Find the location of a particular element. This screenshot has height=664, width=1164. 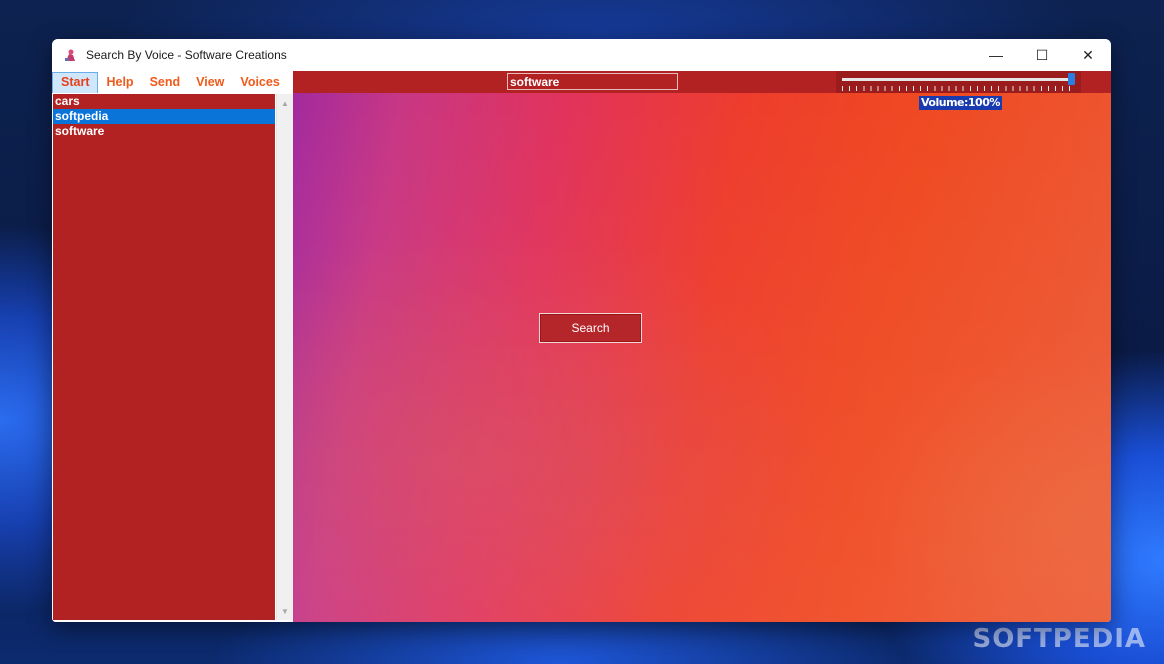

scroll-down-icon: ▼ is located at coordinates (285, 611).